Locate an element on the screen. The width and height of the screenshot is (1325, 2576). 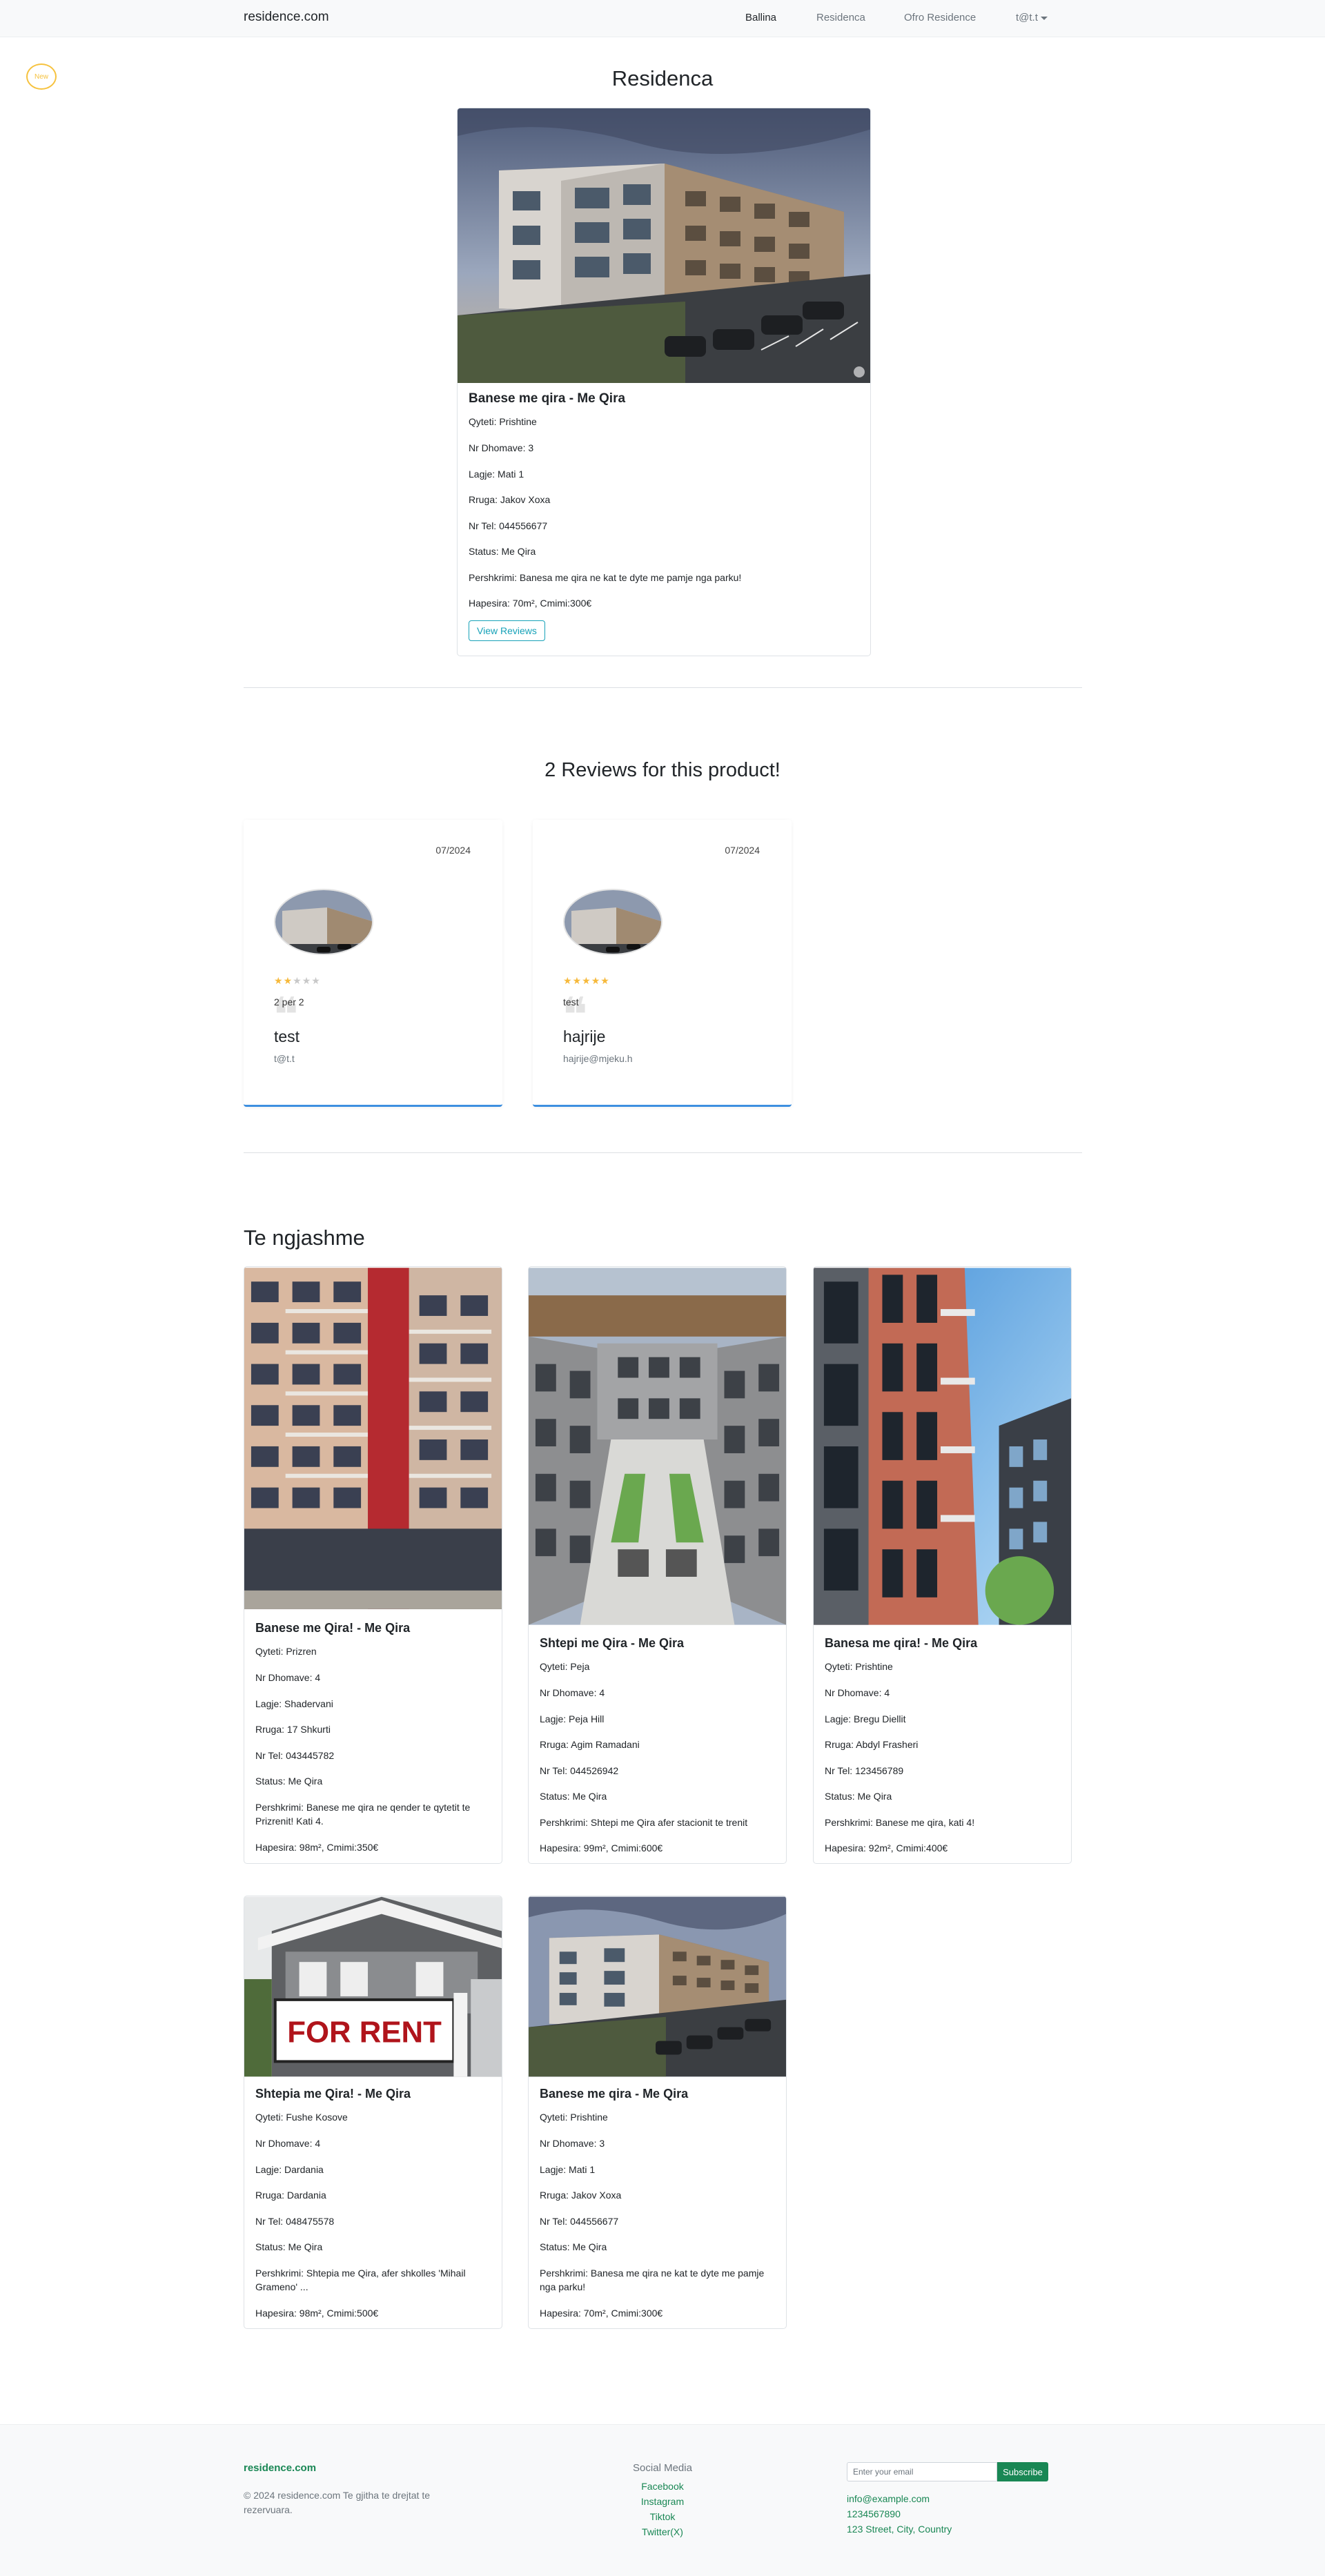
contact-address: 123 Street, City, Country is located at coordinates (899, 2529).